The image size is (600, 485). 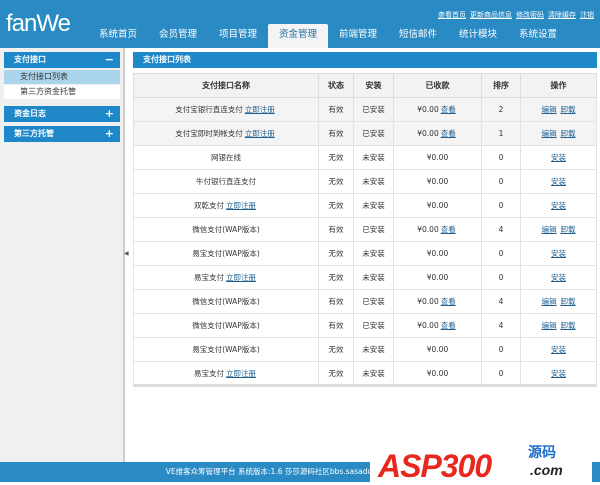 What do you see at coordinates (418, 36) in the screenshot?
I see `nav-tab: 短信邮件` at bounding box center [418, 36].